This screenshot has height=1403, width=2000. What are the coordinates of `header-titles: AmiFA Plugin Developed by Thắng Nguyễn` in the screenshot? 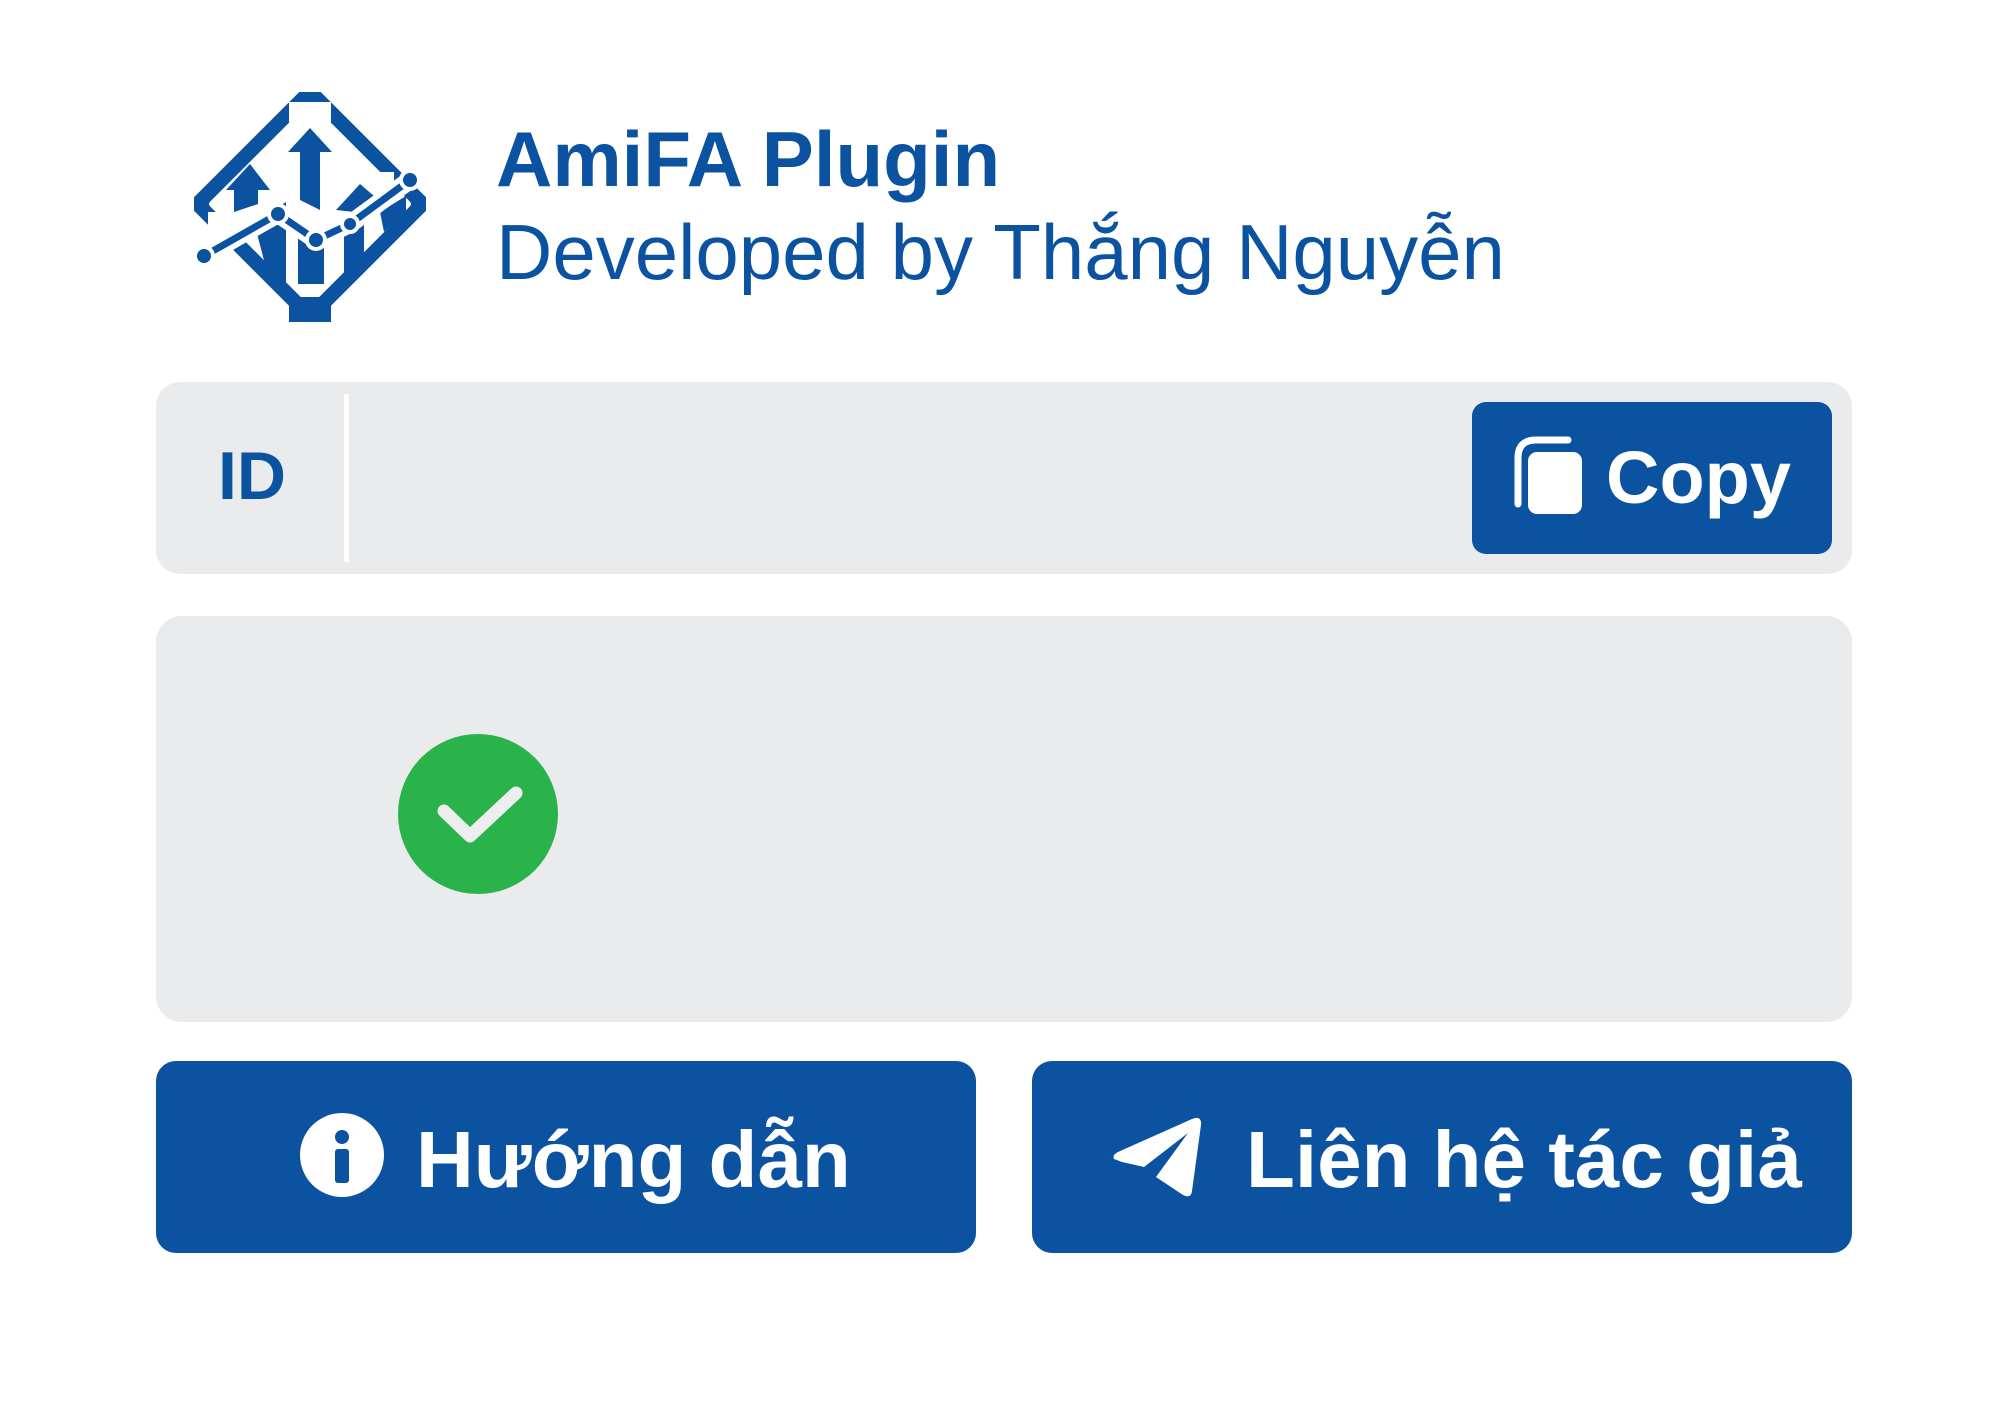 It's located at (1000, 207).